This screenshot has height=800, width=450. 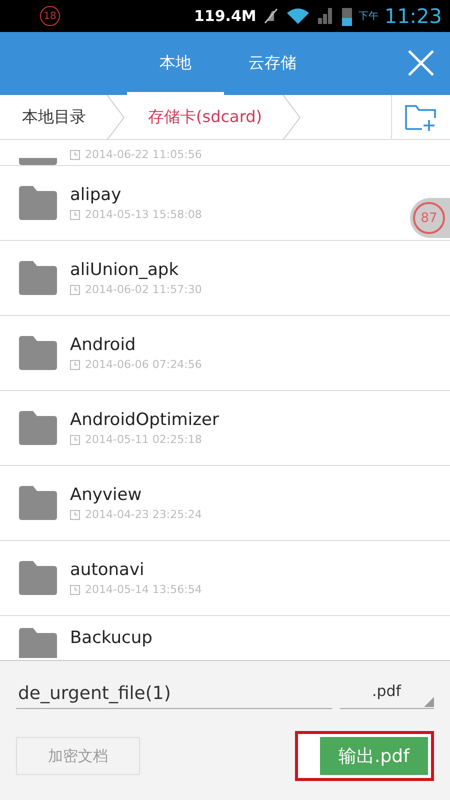 I want to click on date-text: 2014-06-02 11:57:30, so click(x=143, y=289).